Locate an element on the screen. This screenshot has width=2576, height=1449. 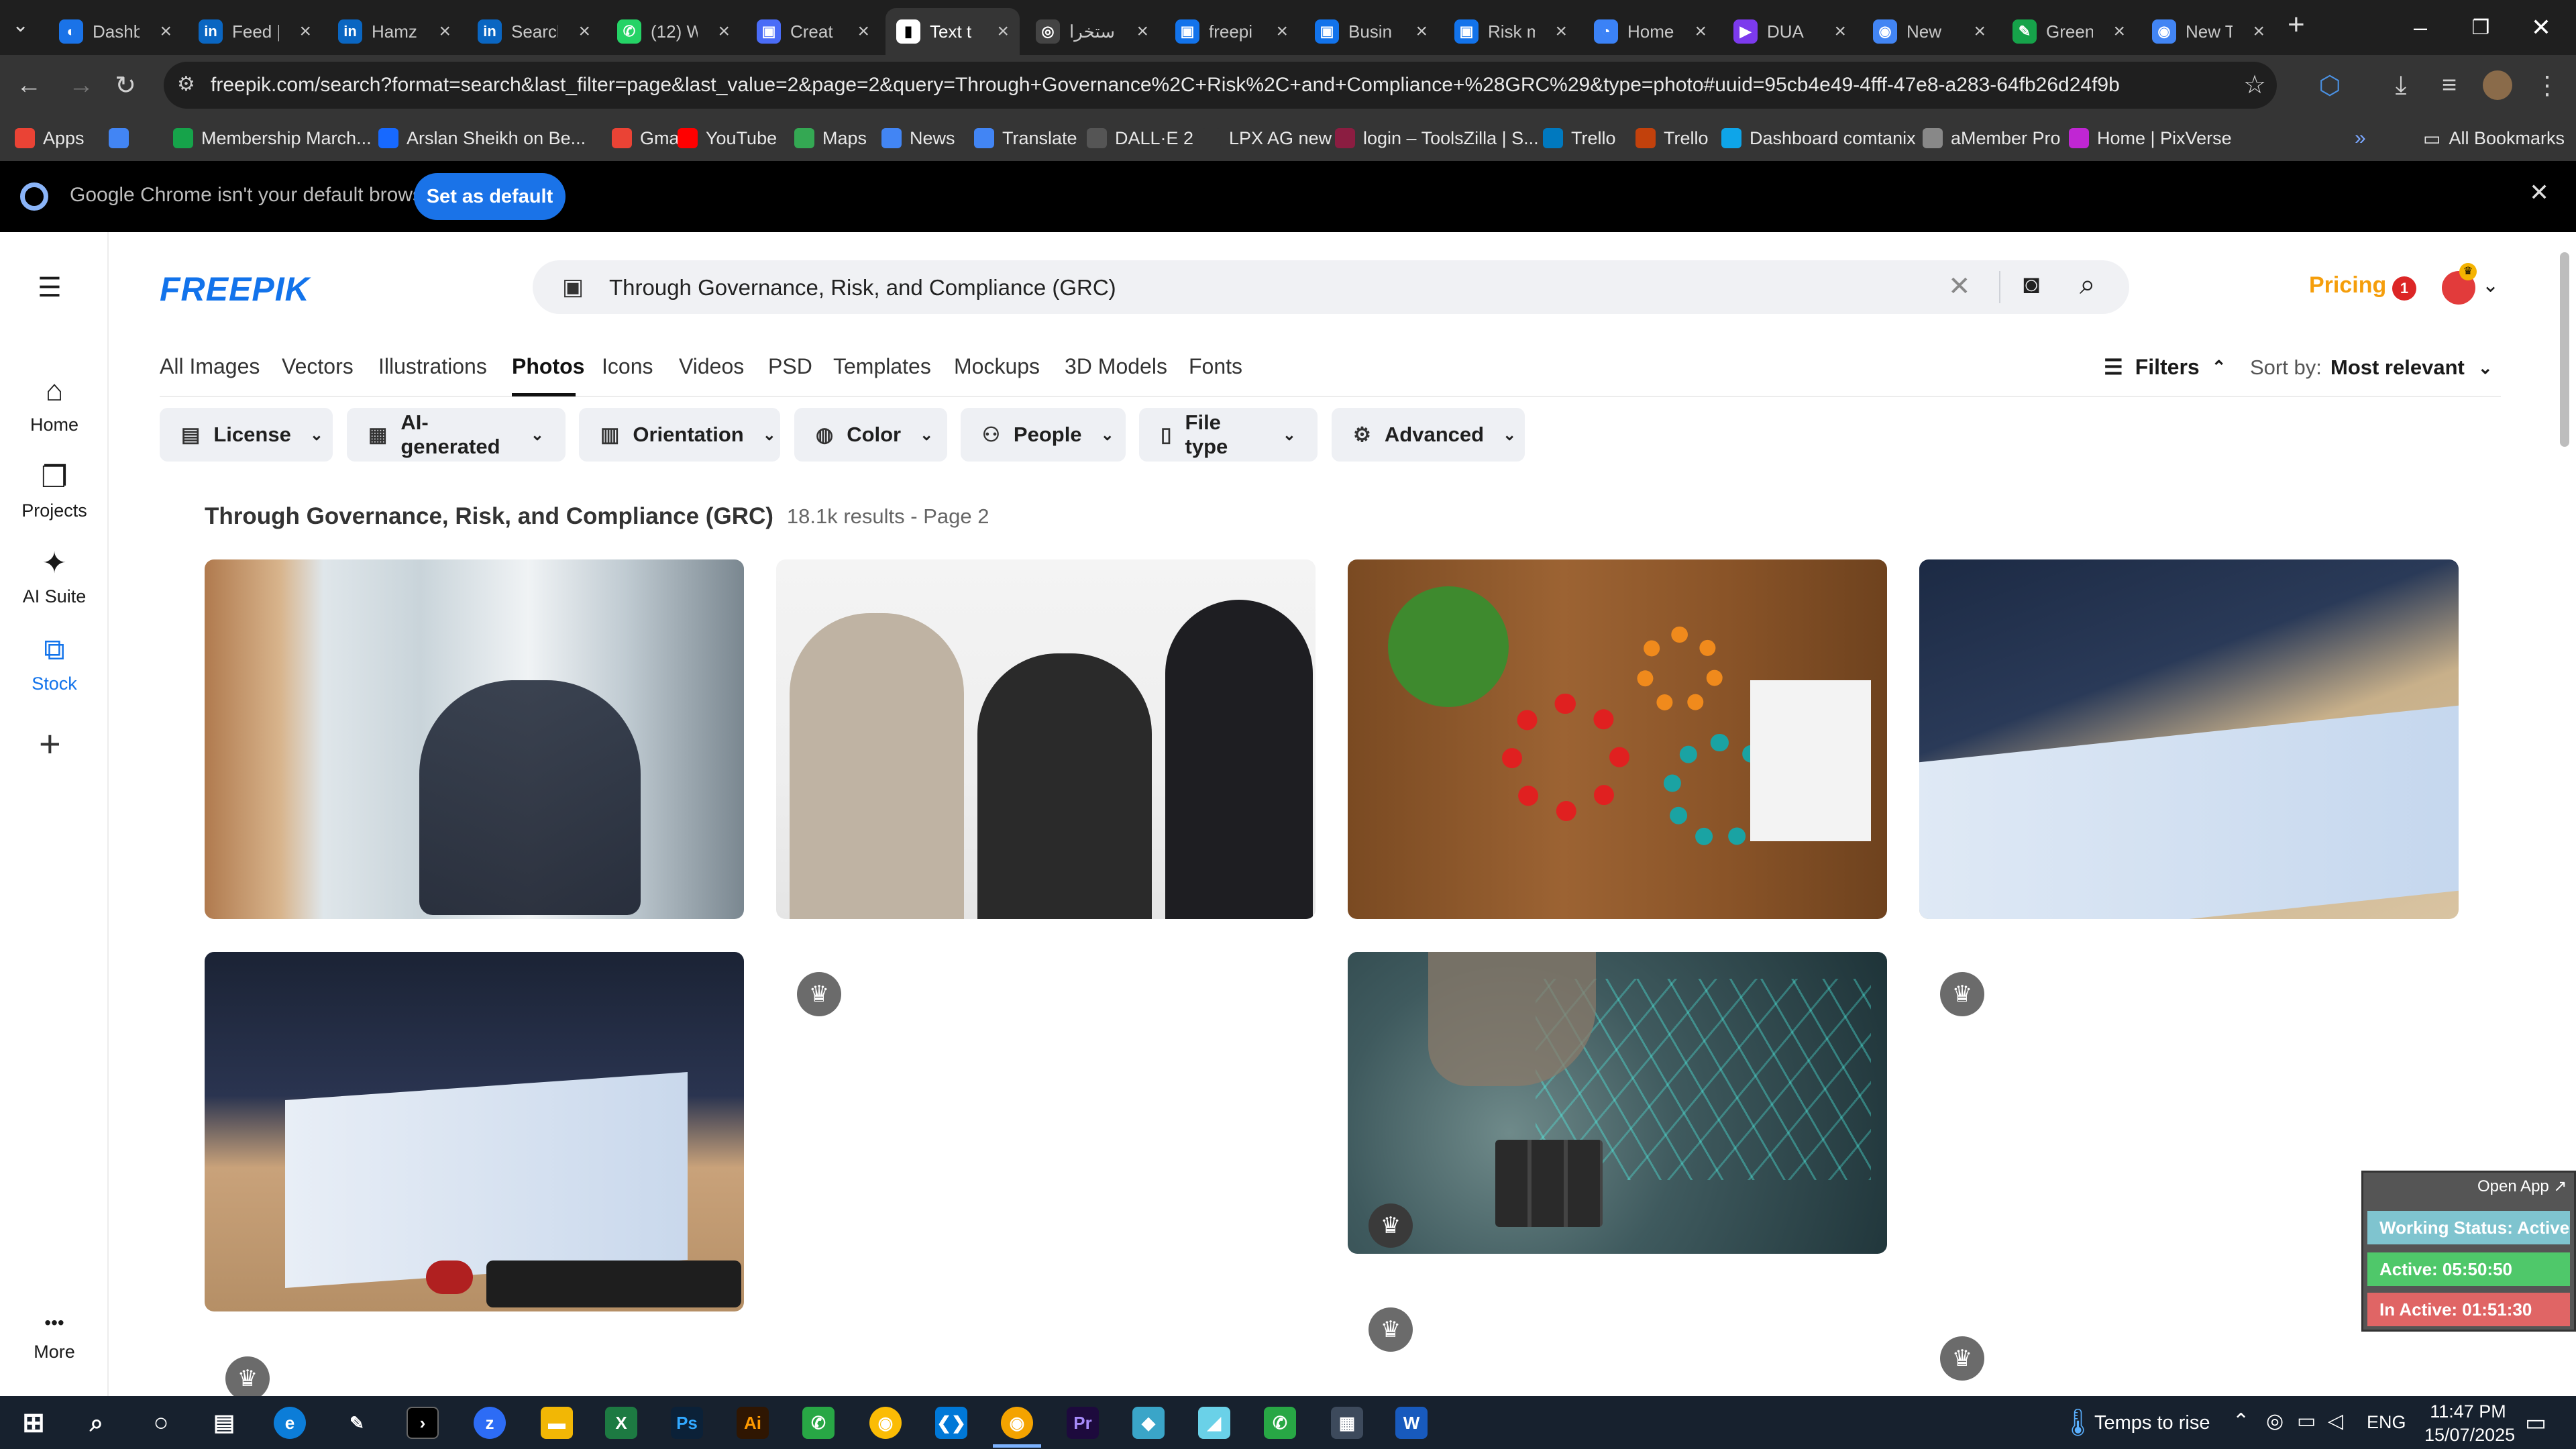
task-view-icon: ▤ is located at coordinates (224, 1423).